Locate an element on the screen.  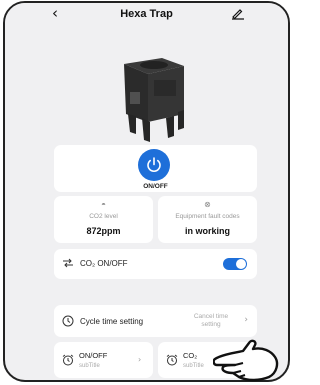
power-icon is located at coordinates (154, 164).